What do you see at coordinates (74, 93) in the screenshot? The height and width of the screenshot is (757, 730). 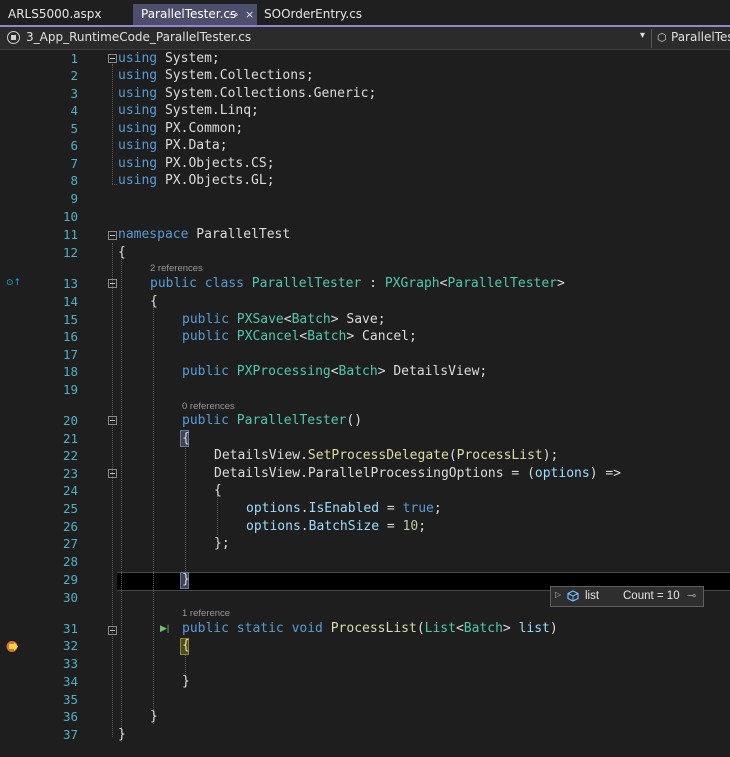 I see `line-number: 3` at bounding box center [74, 93].